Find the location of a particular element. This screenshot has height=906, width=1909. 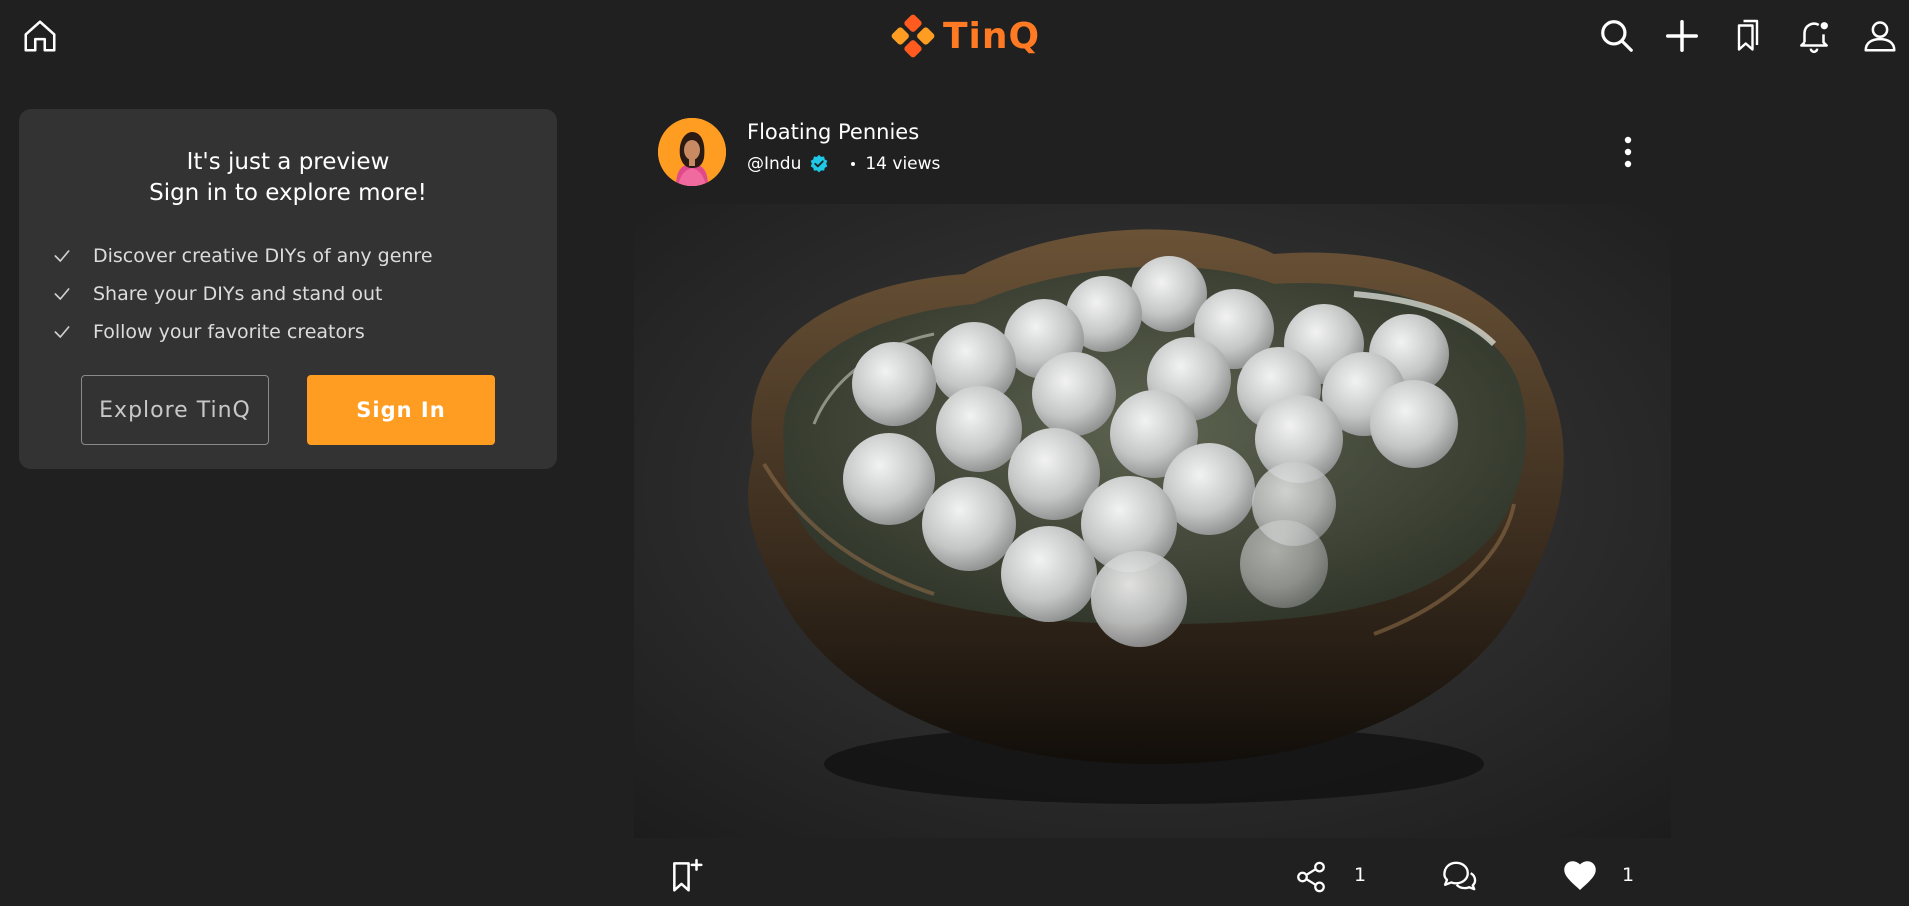

more-vertical-icon is located at coordinates (1628, 152).